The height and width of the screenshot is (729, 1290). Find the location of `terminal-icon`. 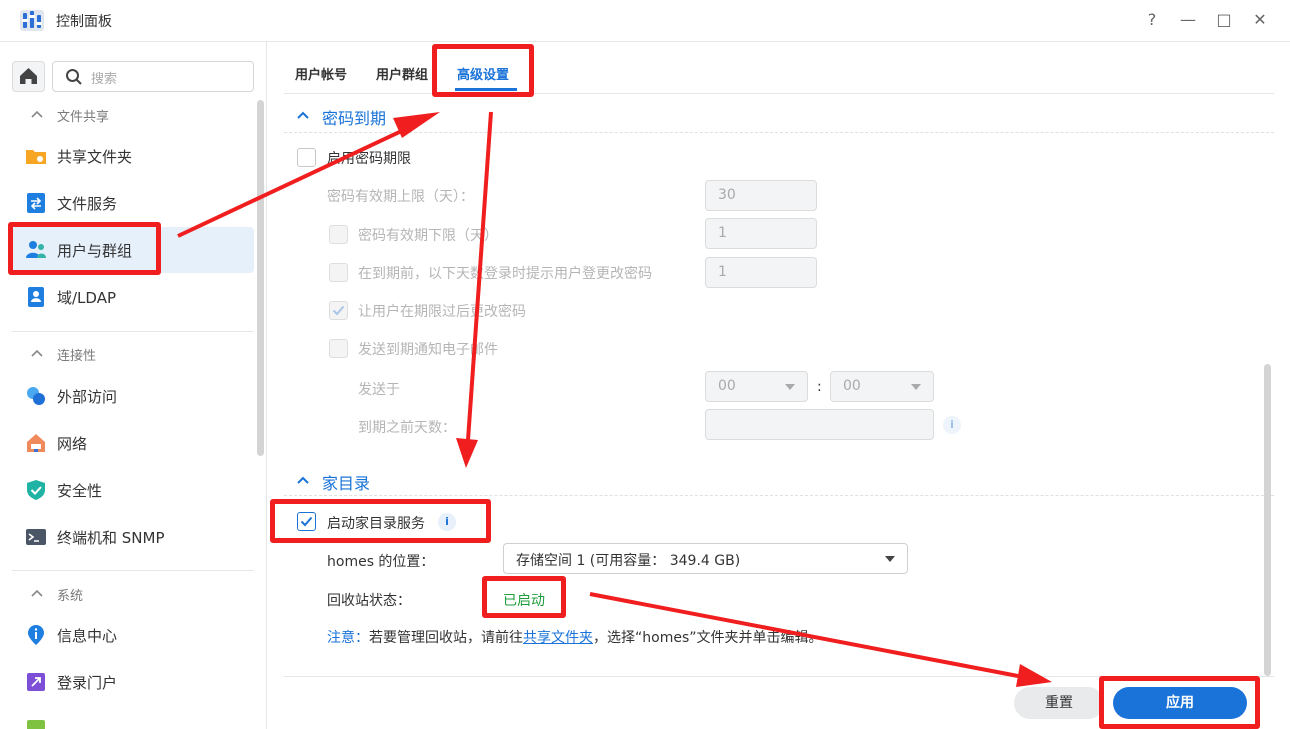

terminal-icon is located at coordinates (36, 537).